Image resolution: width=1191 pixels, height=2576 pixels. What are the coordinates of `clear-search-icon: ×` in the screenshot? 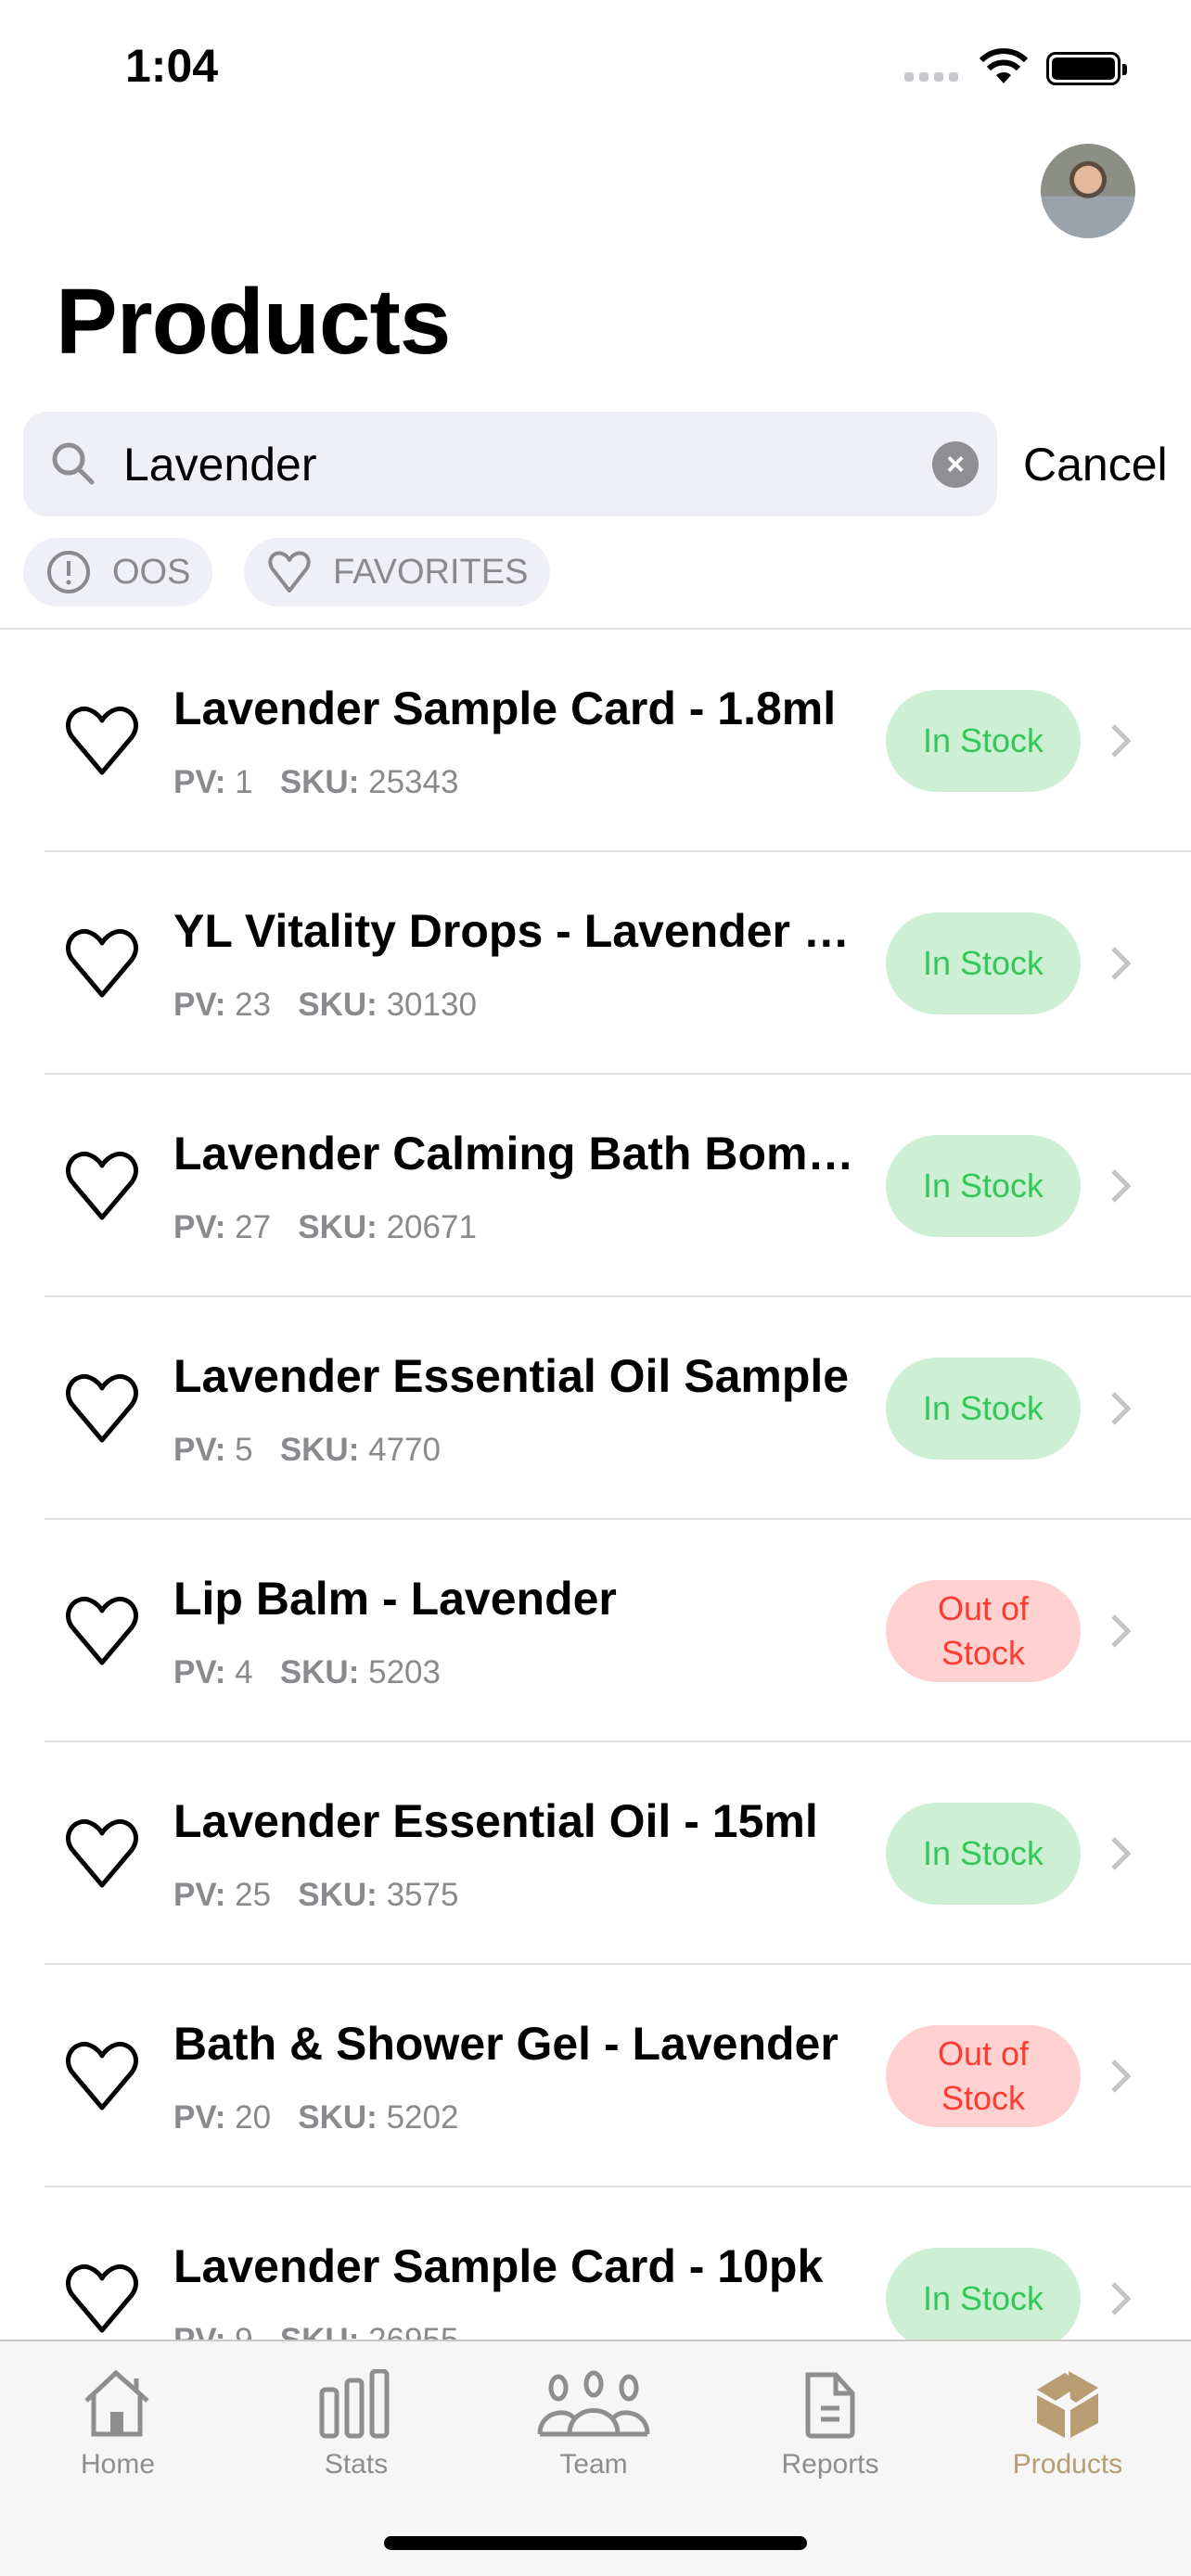 It's located at (955, 465).